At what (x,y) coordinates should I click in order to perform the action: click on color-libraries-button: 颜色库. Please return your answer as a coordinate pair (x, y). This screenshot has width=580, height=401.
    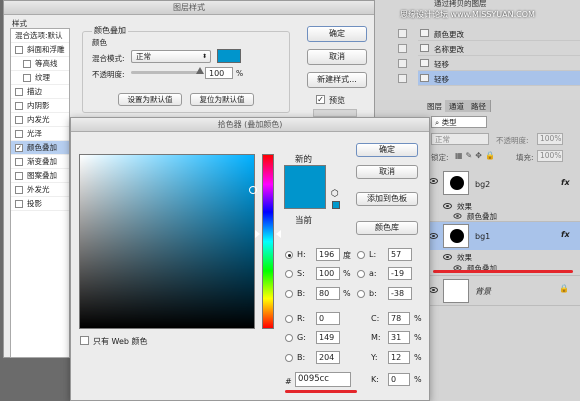
    Looking at the image, I should click on (387, 228).